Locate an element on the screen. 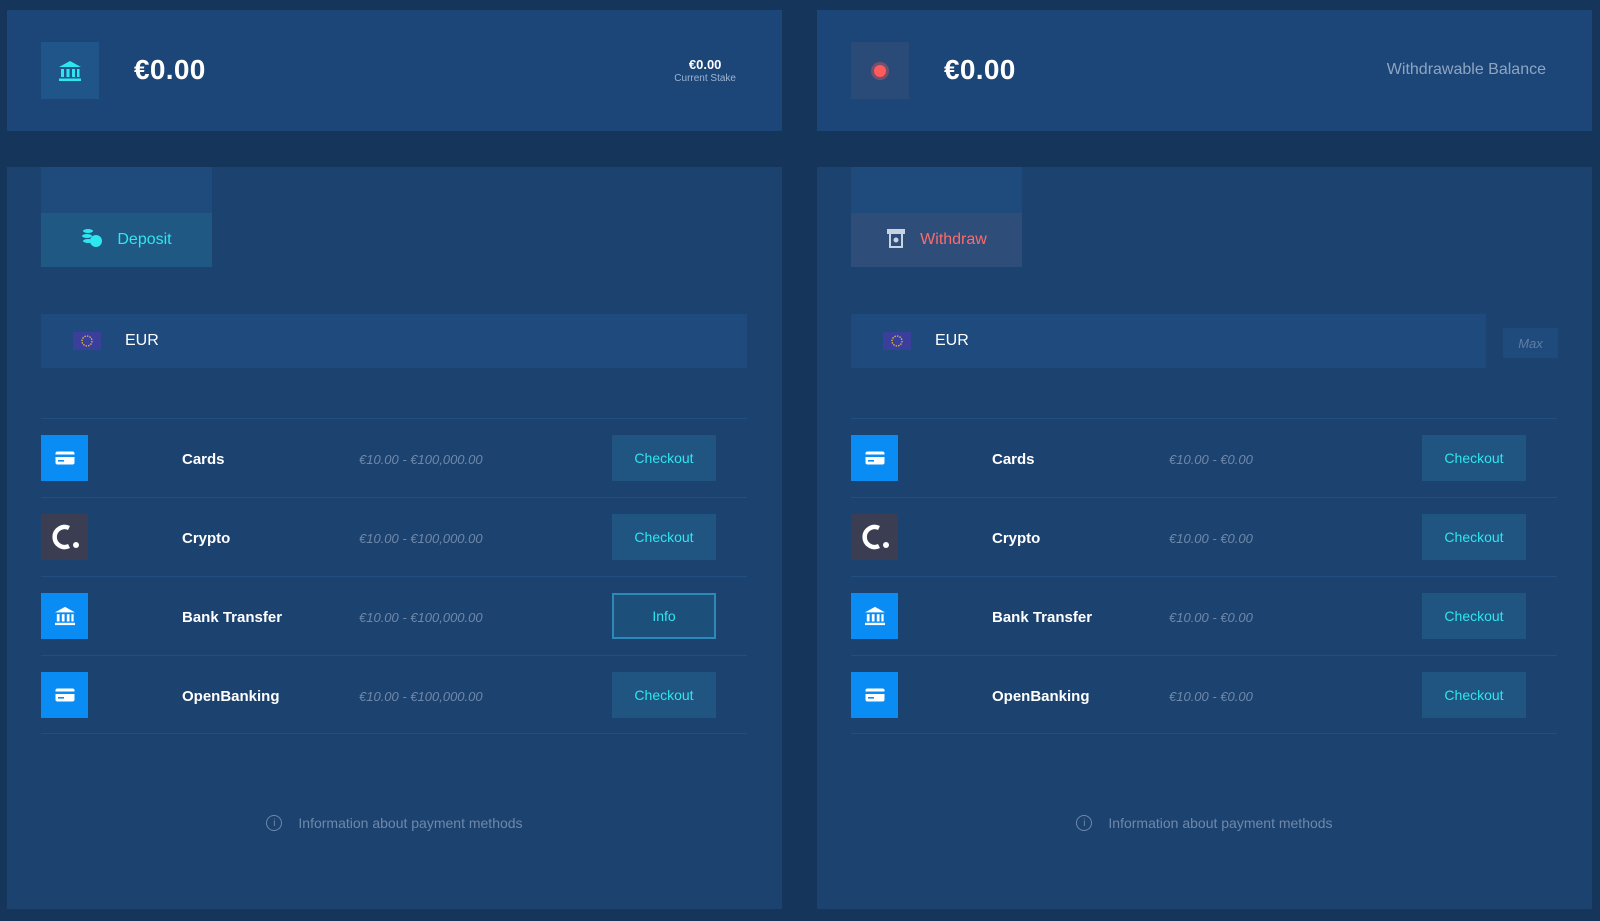  list-item: Cards €10.00 - €0.00 Checkout is located at coordinates (1204, 457).